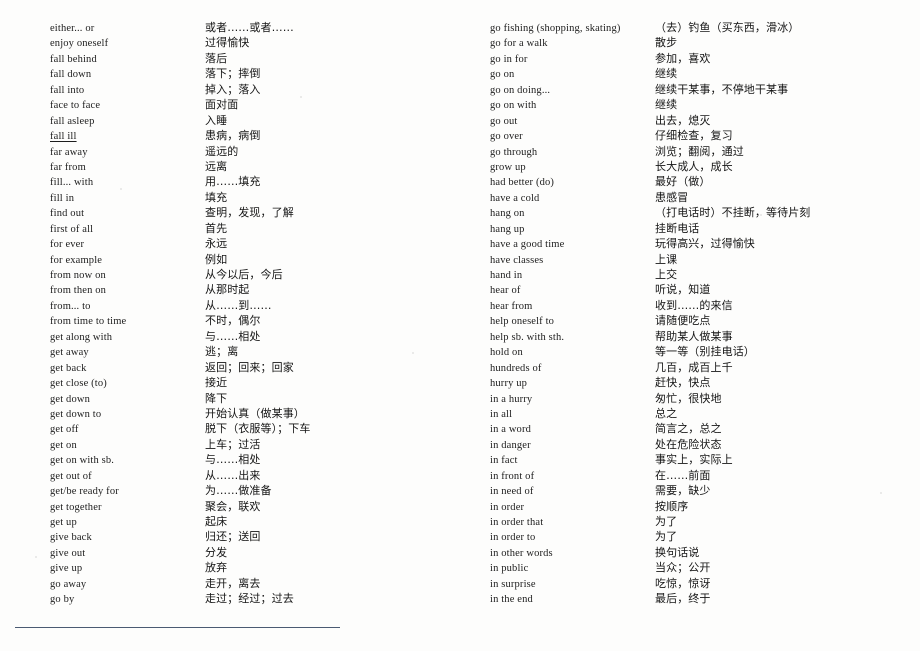 This screenshot has width=920, height=651. I want to click on glossary-entry: get/be ready for 为……做准备, so click(250, 490).